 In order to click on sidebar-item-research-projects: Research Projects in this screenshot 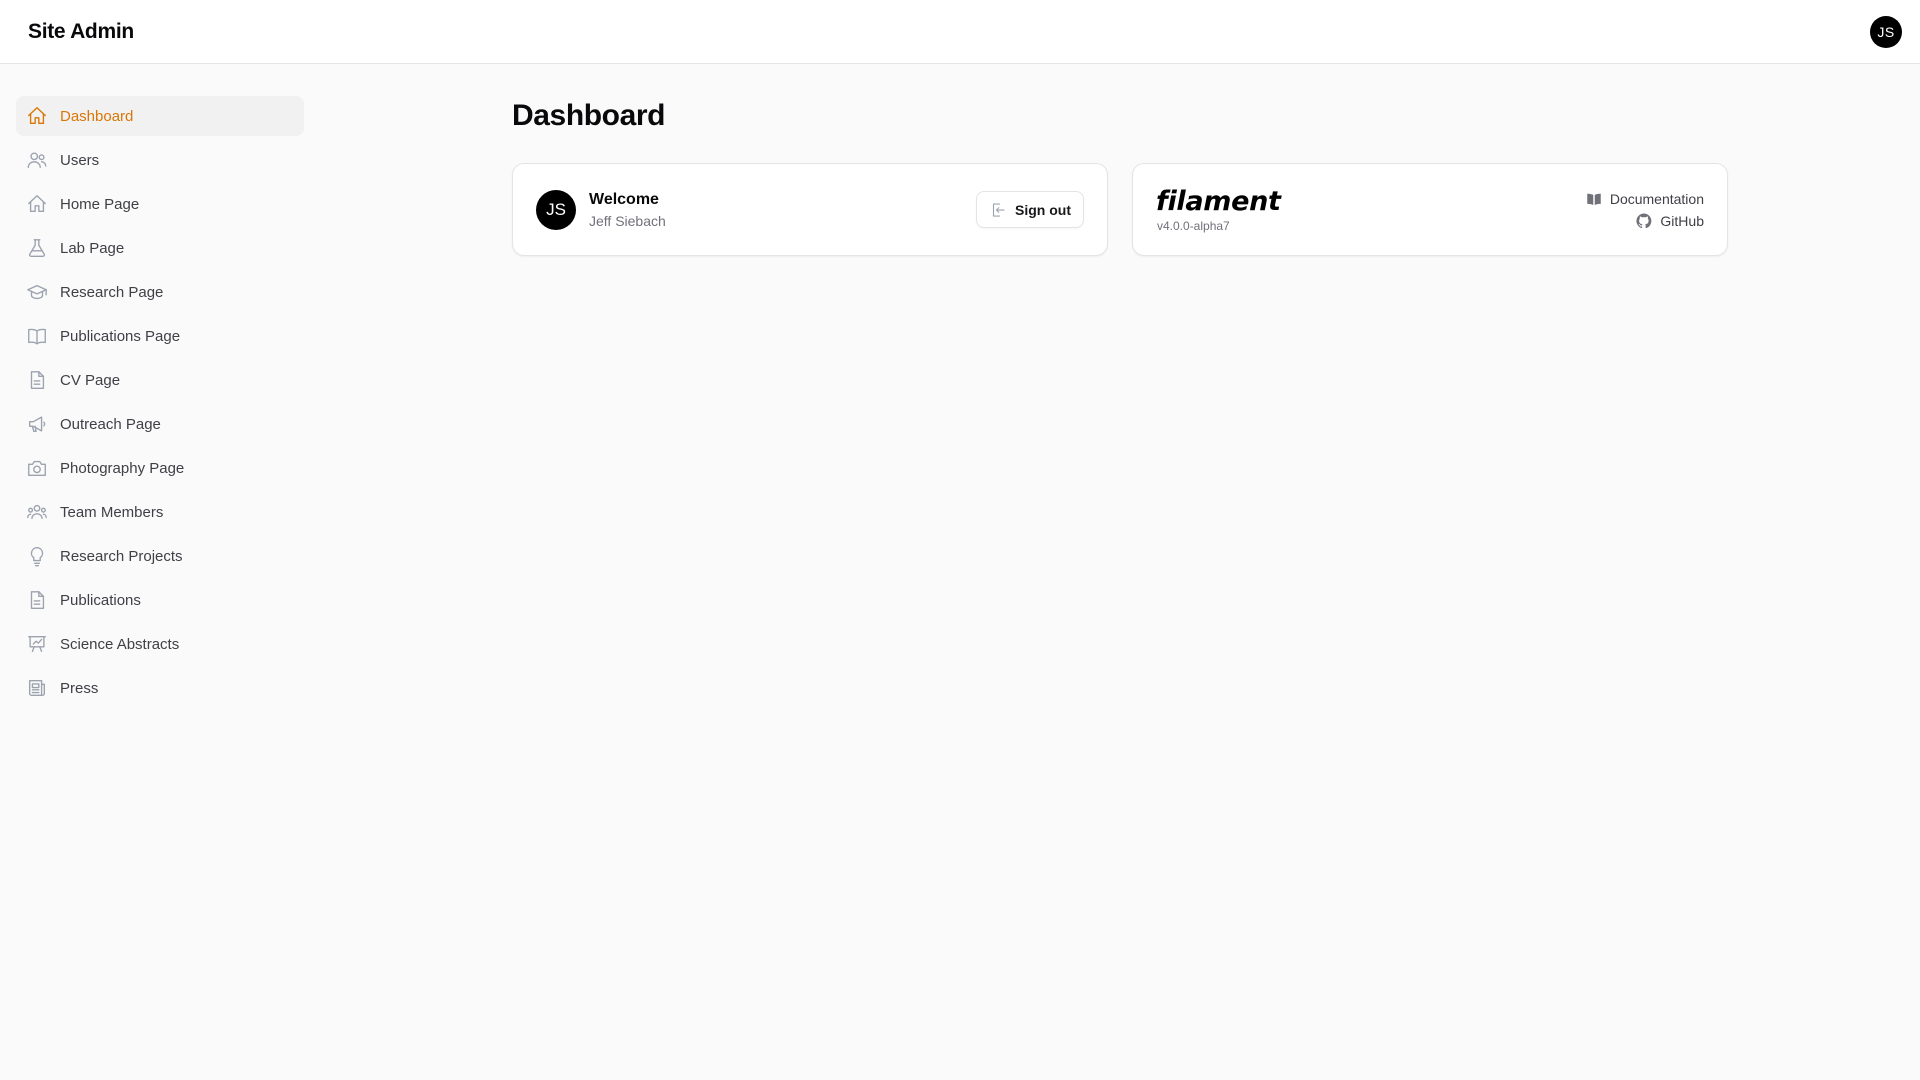, I will do `click(160, 556)`.